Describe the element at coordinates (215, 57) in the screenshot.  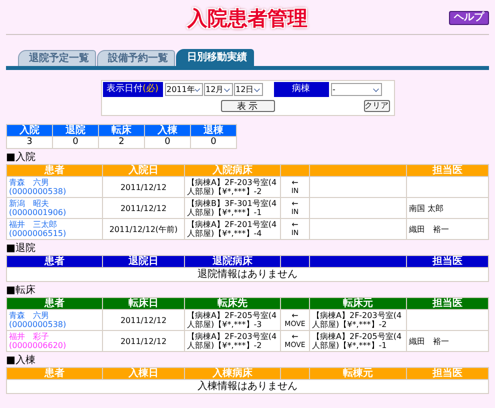
I see `tab: 日別移動実績` at that location.